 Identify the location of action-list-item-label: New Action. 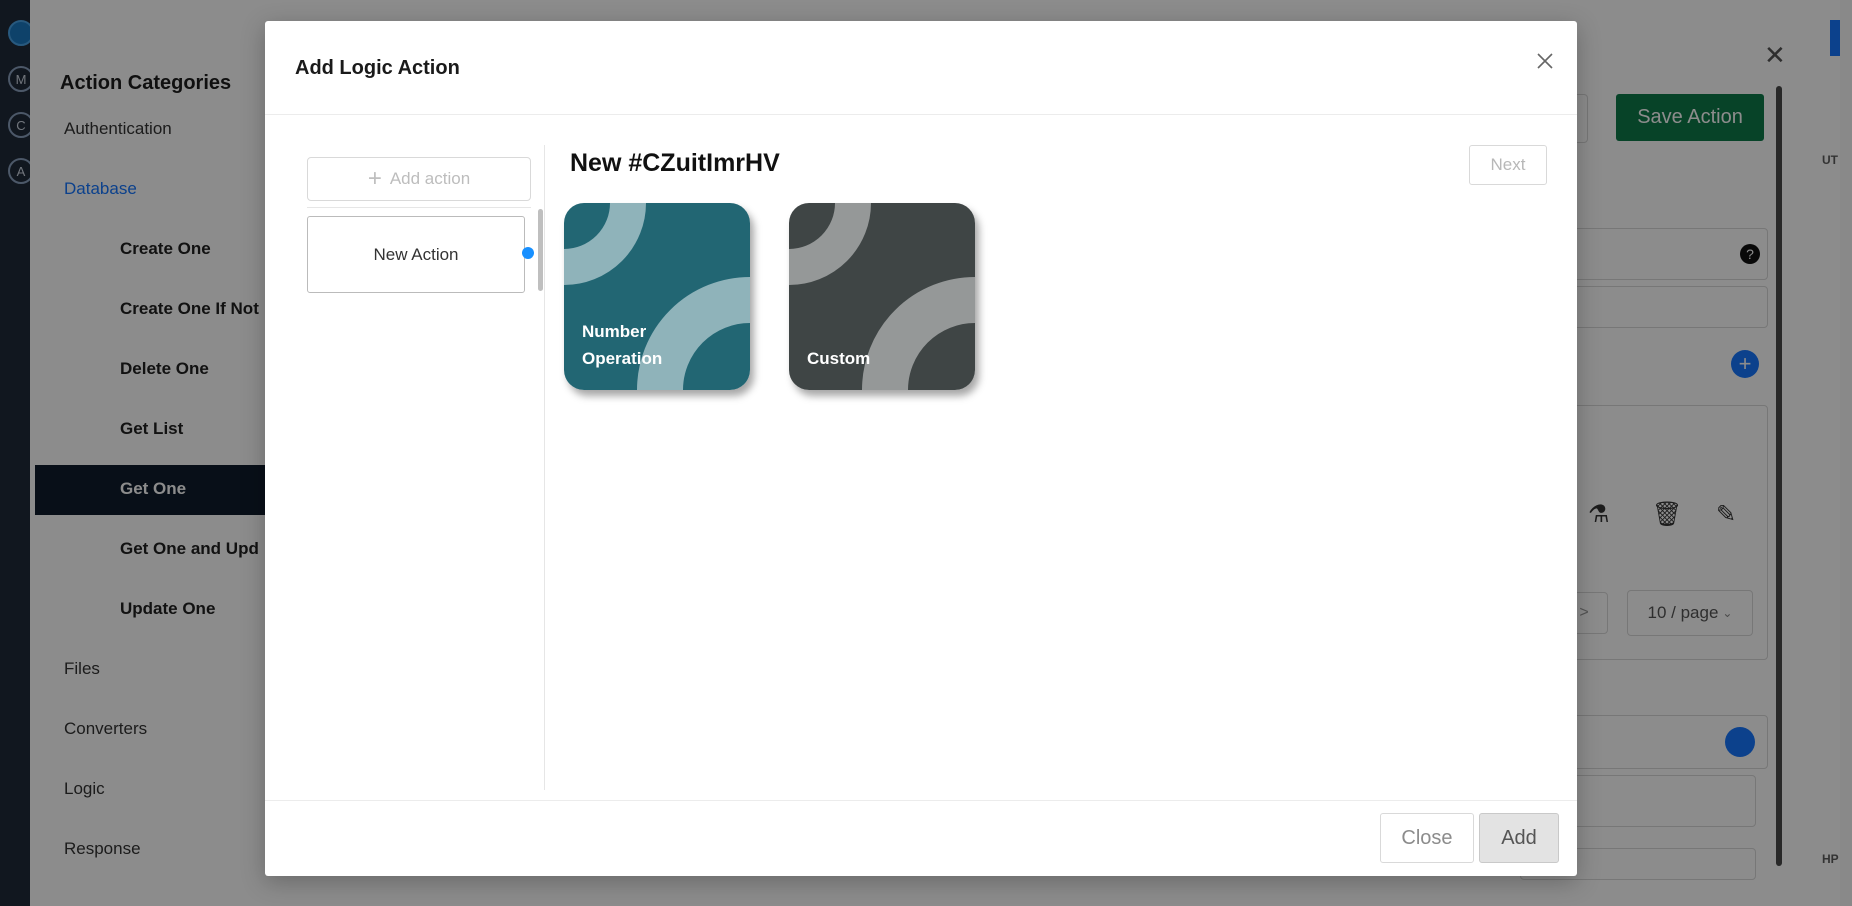
(416, 254).